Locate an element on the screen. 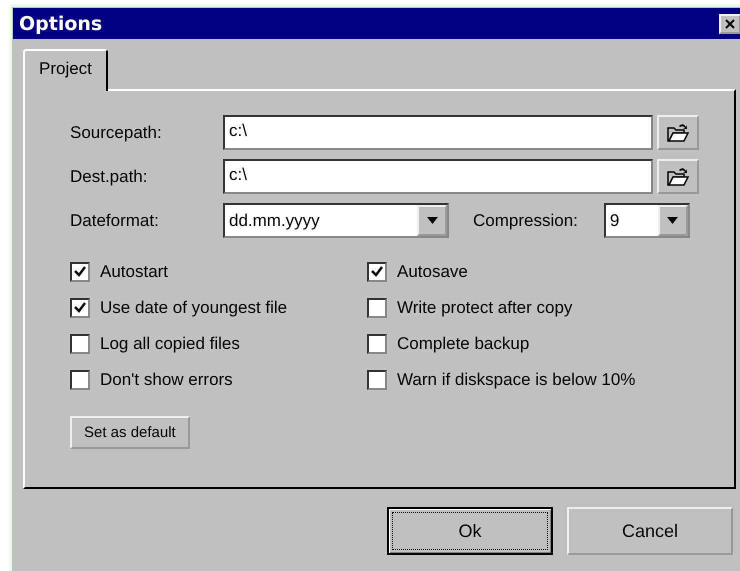  field-label: Dest.path: is located at coordinates (109, 176).